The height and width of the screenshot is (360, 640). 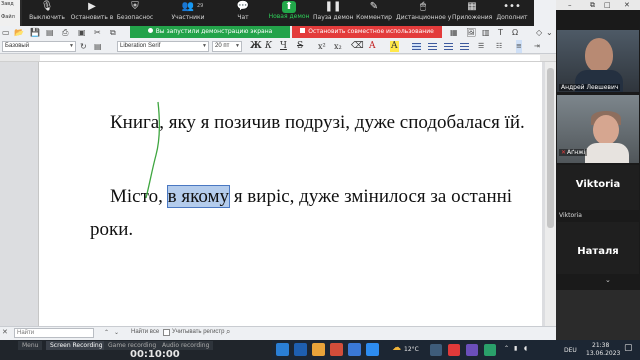 I want to click on insert-image-icon: 🖼, so click(x=471, y=32).